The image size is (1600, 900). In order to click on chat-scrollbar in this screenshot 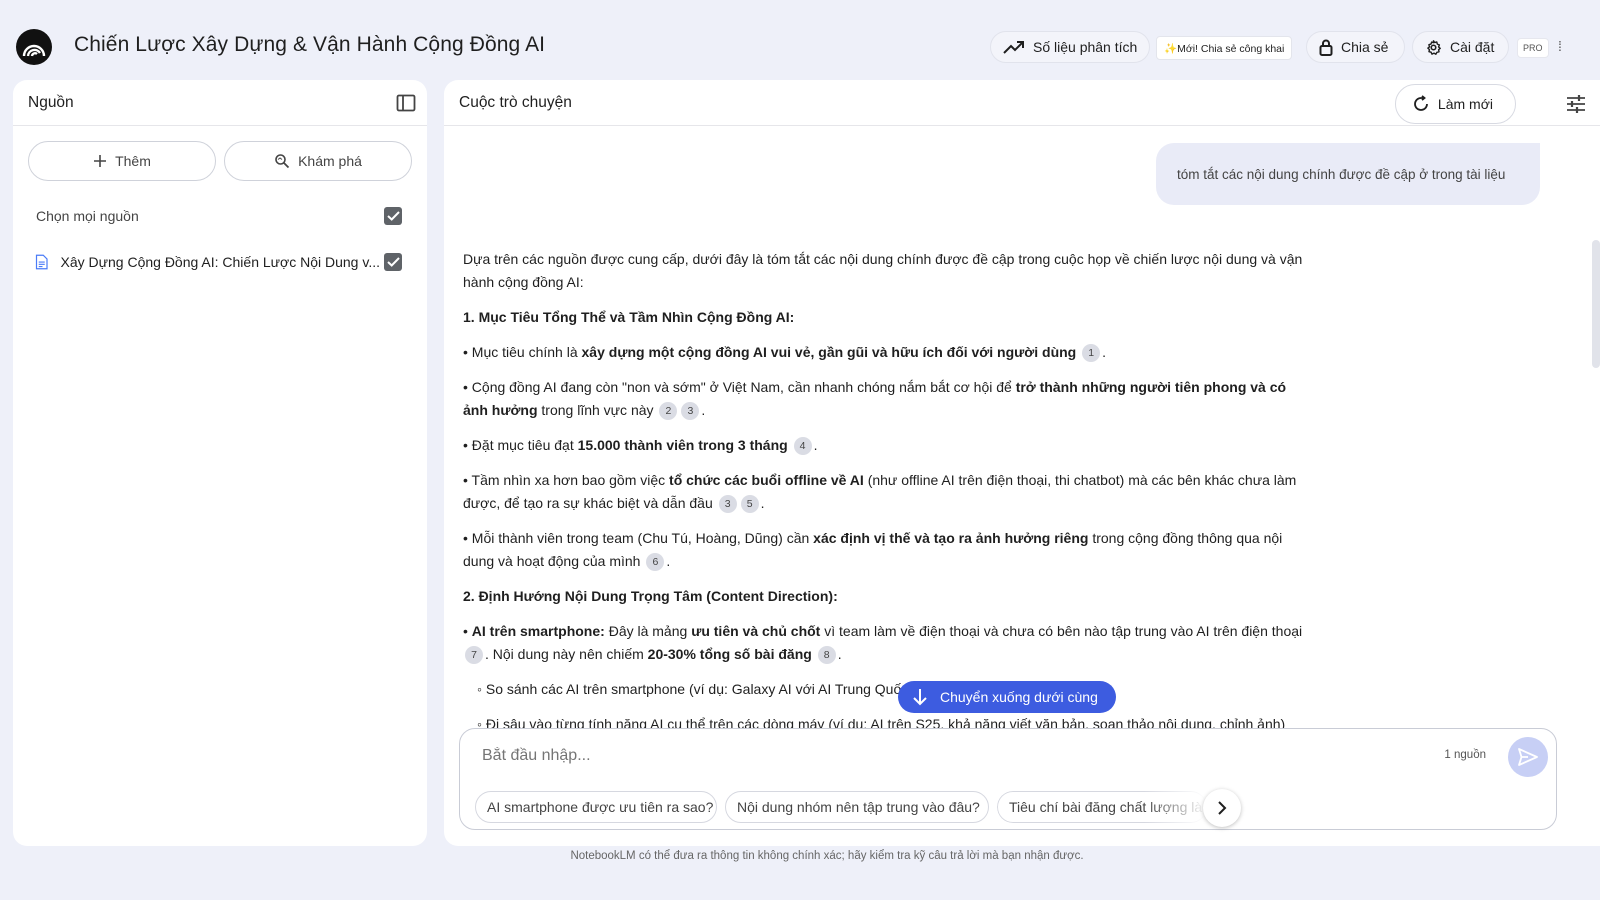, I will do `click(1596, 304)`.